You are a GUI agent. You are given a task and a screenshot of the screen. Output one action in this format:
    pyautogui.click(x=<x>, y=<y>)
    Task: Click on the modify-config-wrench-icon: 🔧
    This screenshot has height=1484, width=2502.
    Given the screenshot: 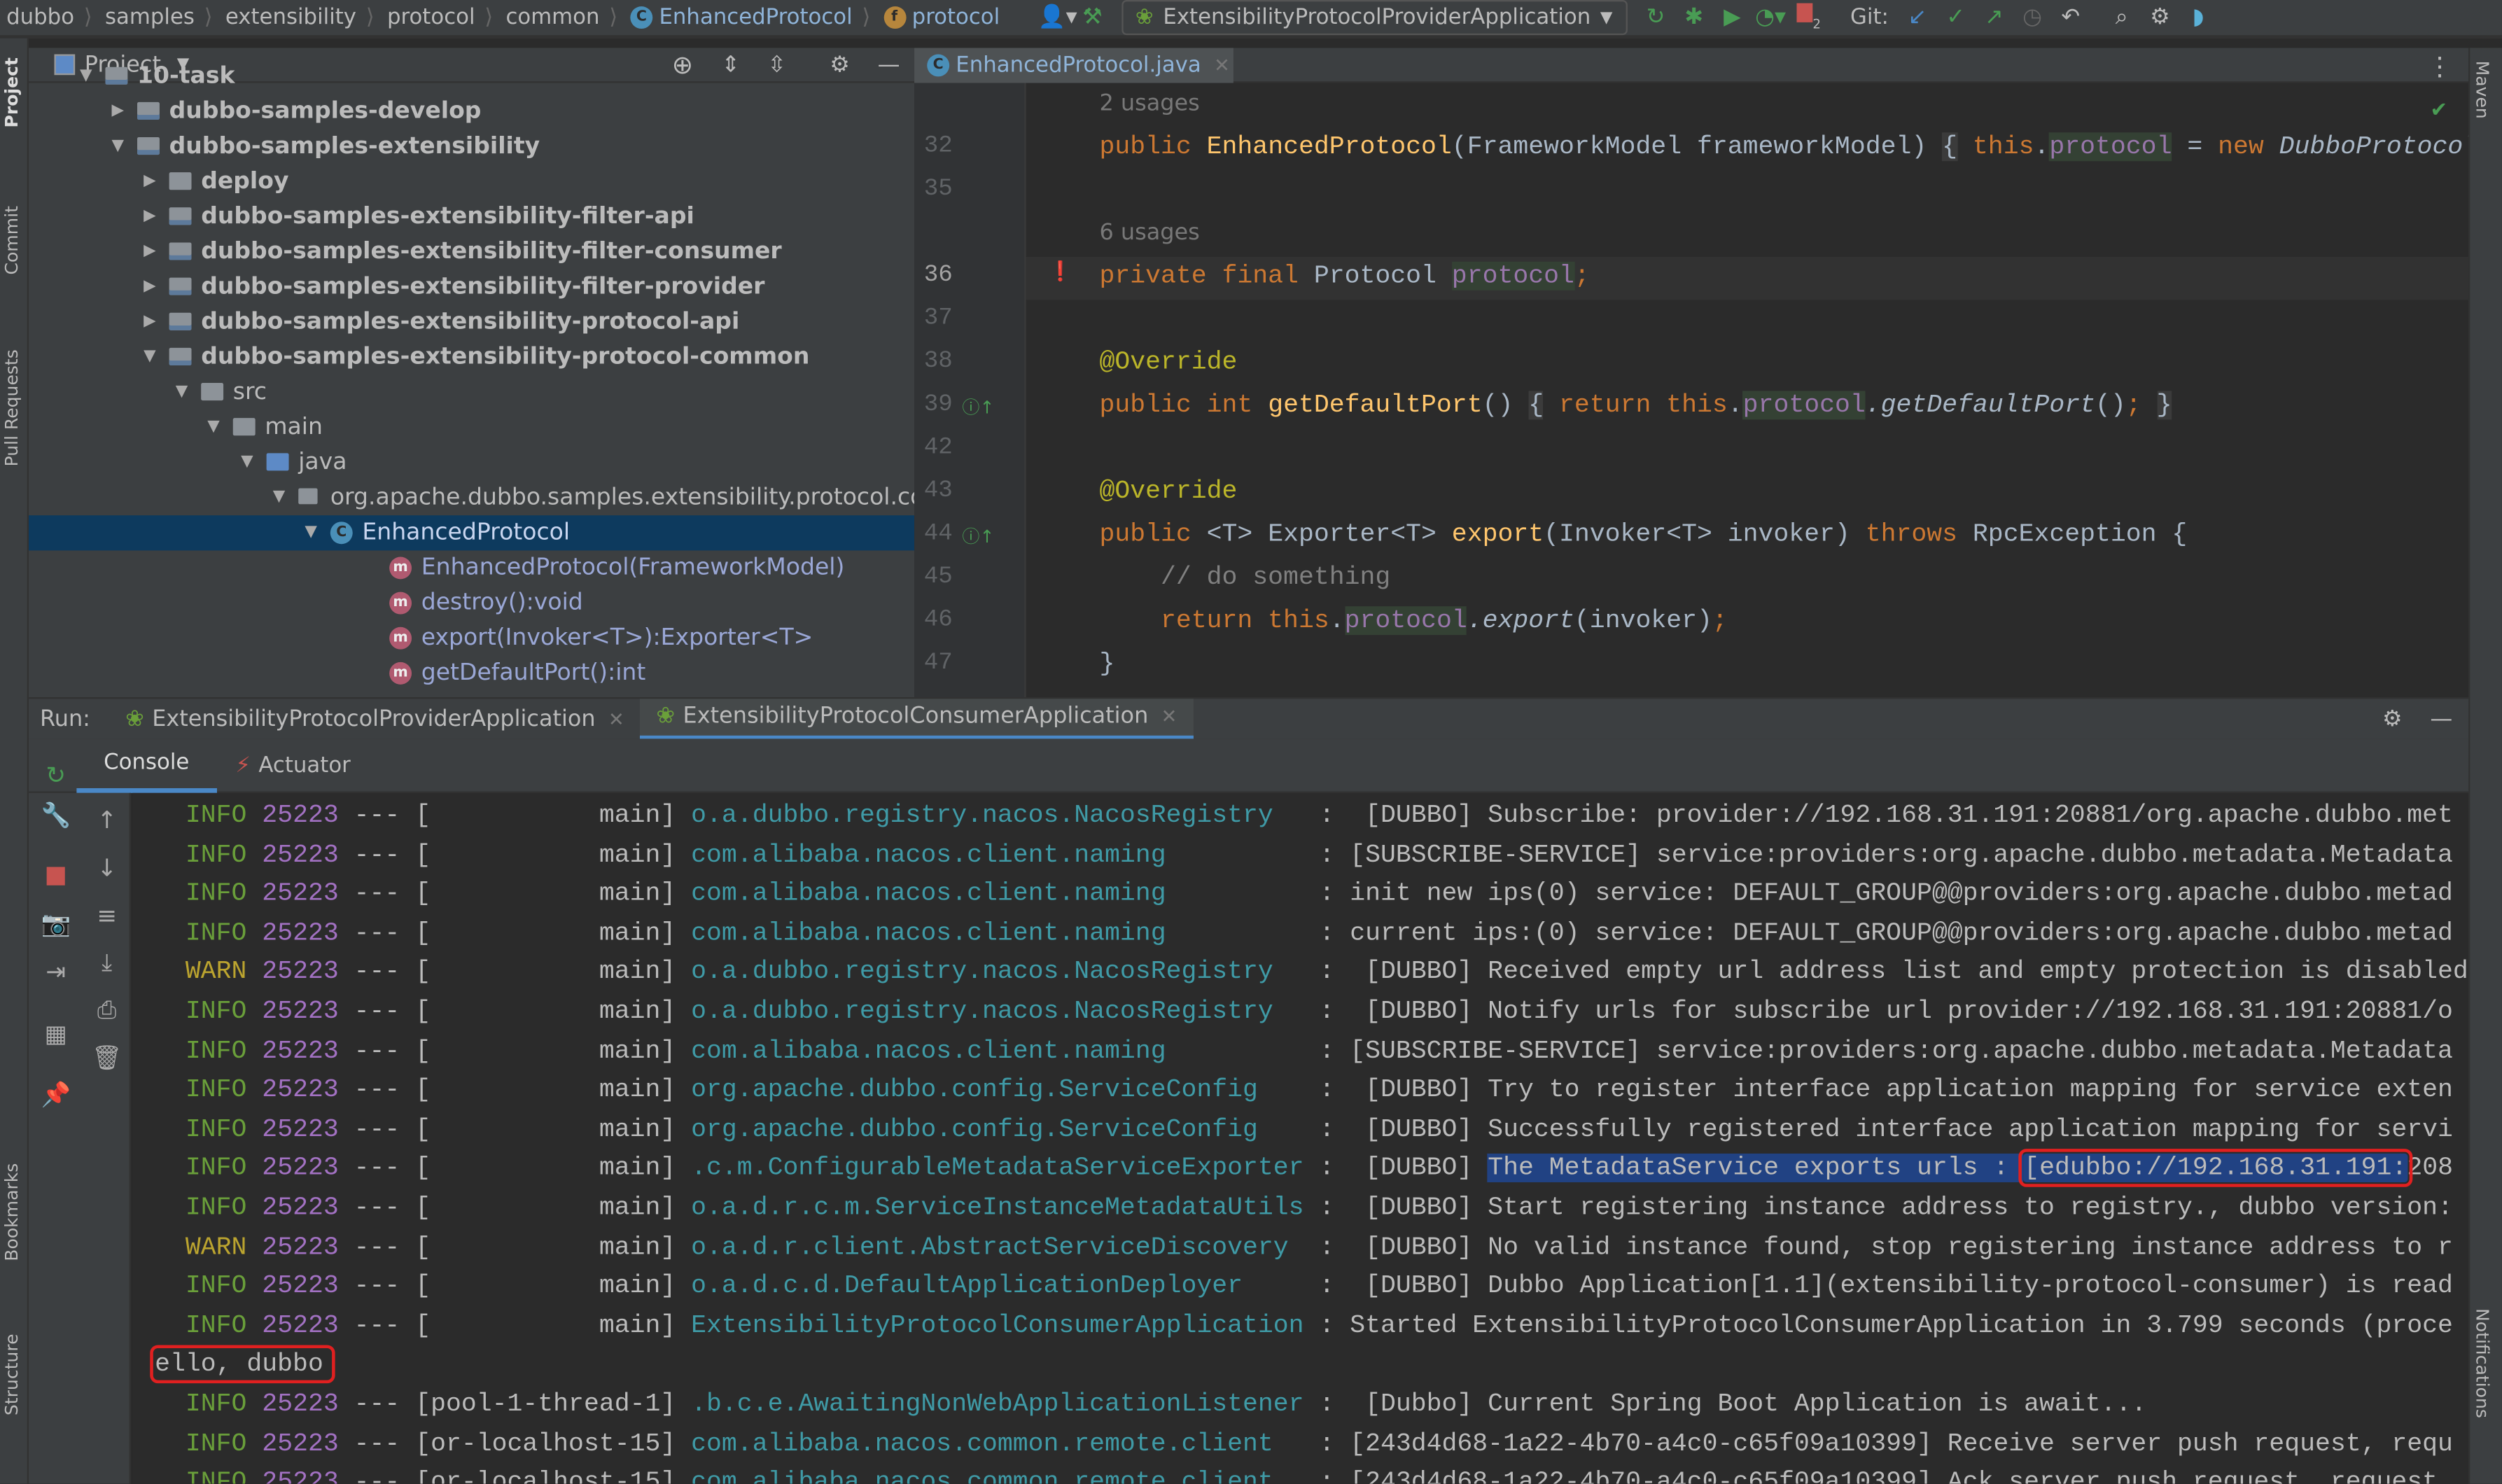 What is the action you would take?
    pyautogui.click(x=56, y=815)
    